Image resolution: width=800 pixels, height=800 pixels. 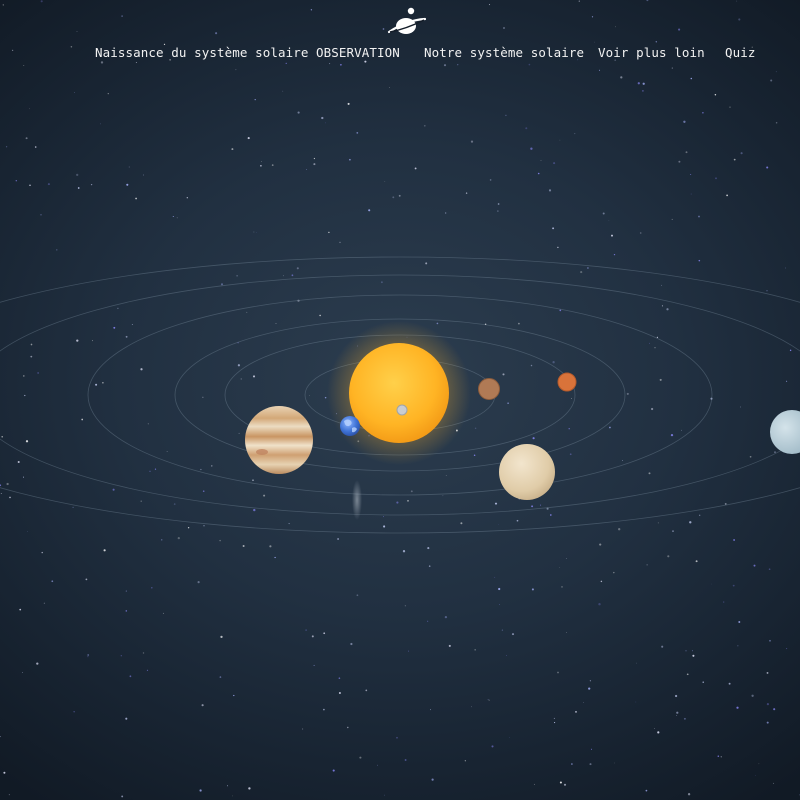 What do you see at coordinates (350, 426) in the screenshot?
I see `planet-earth` at bounding box center [350, 426].